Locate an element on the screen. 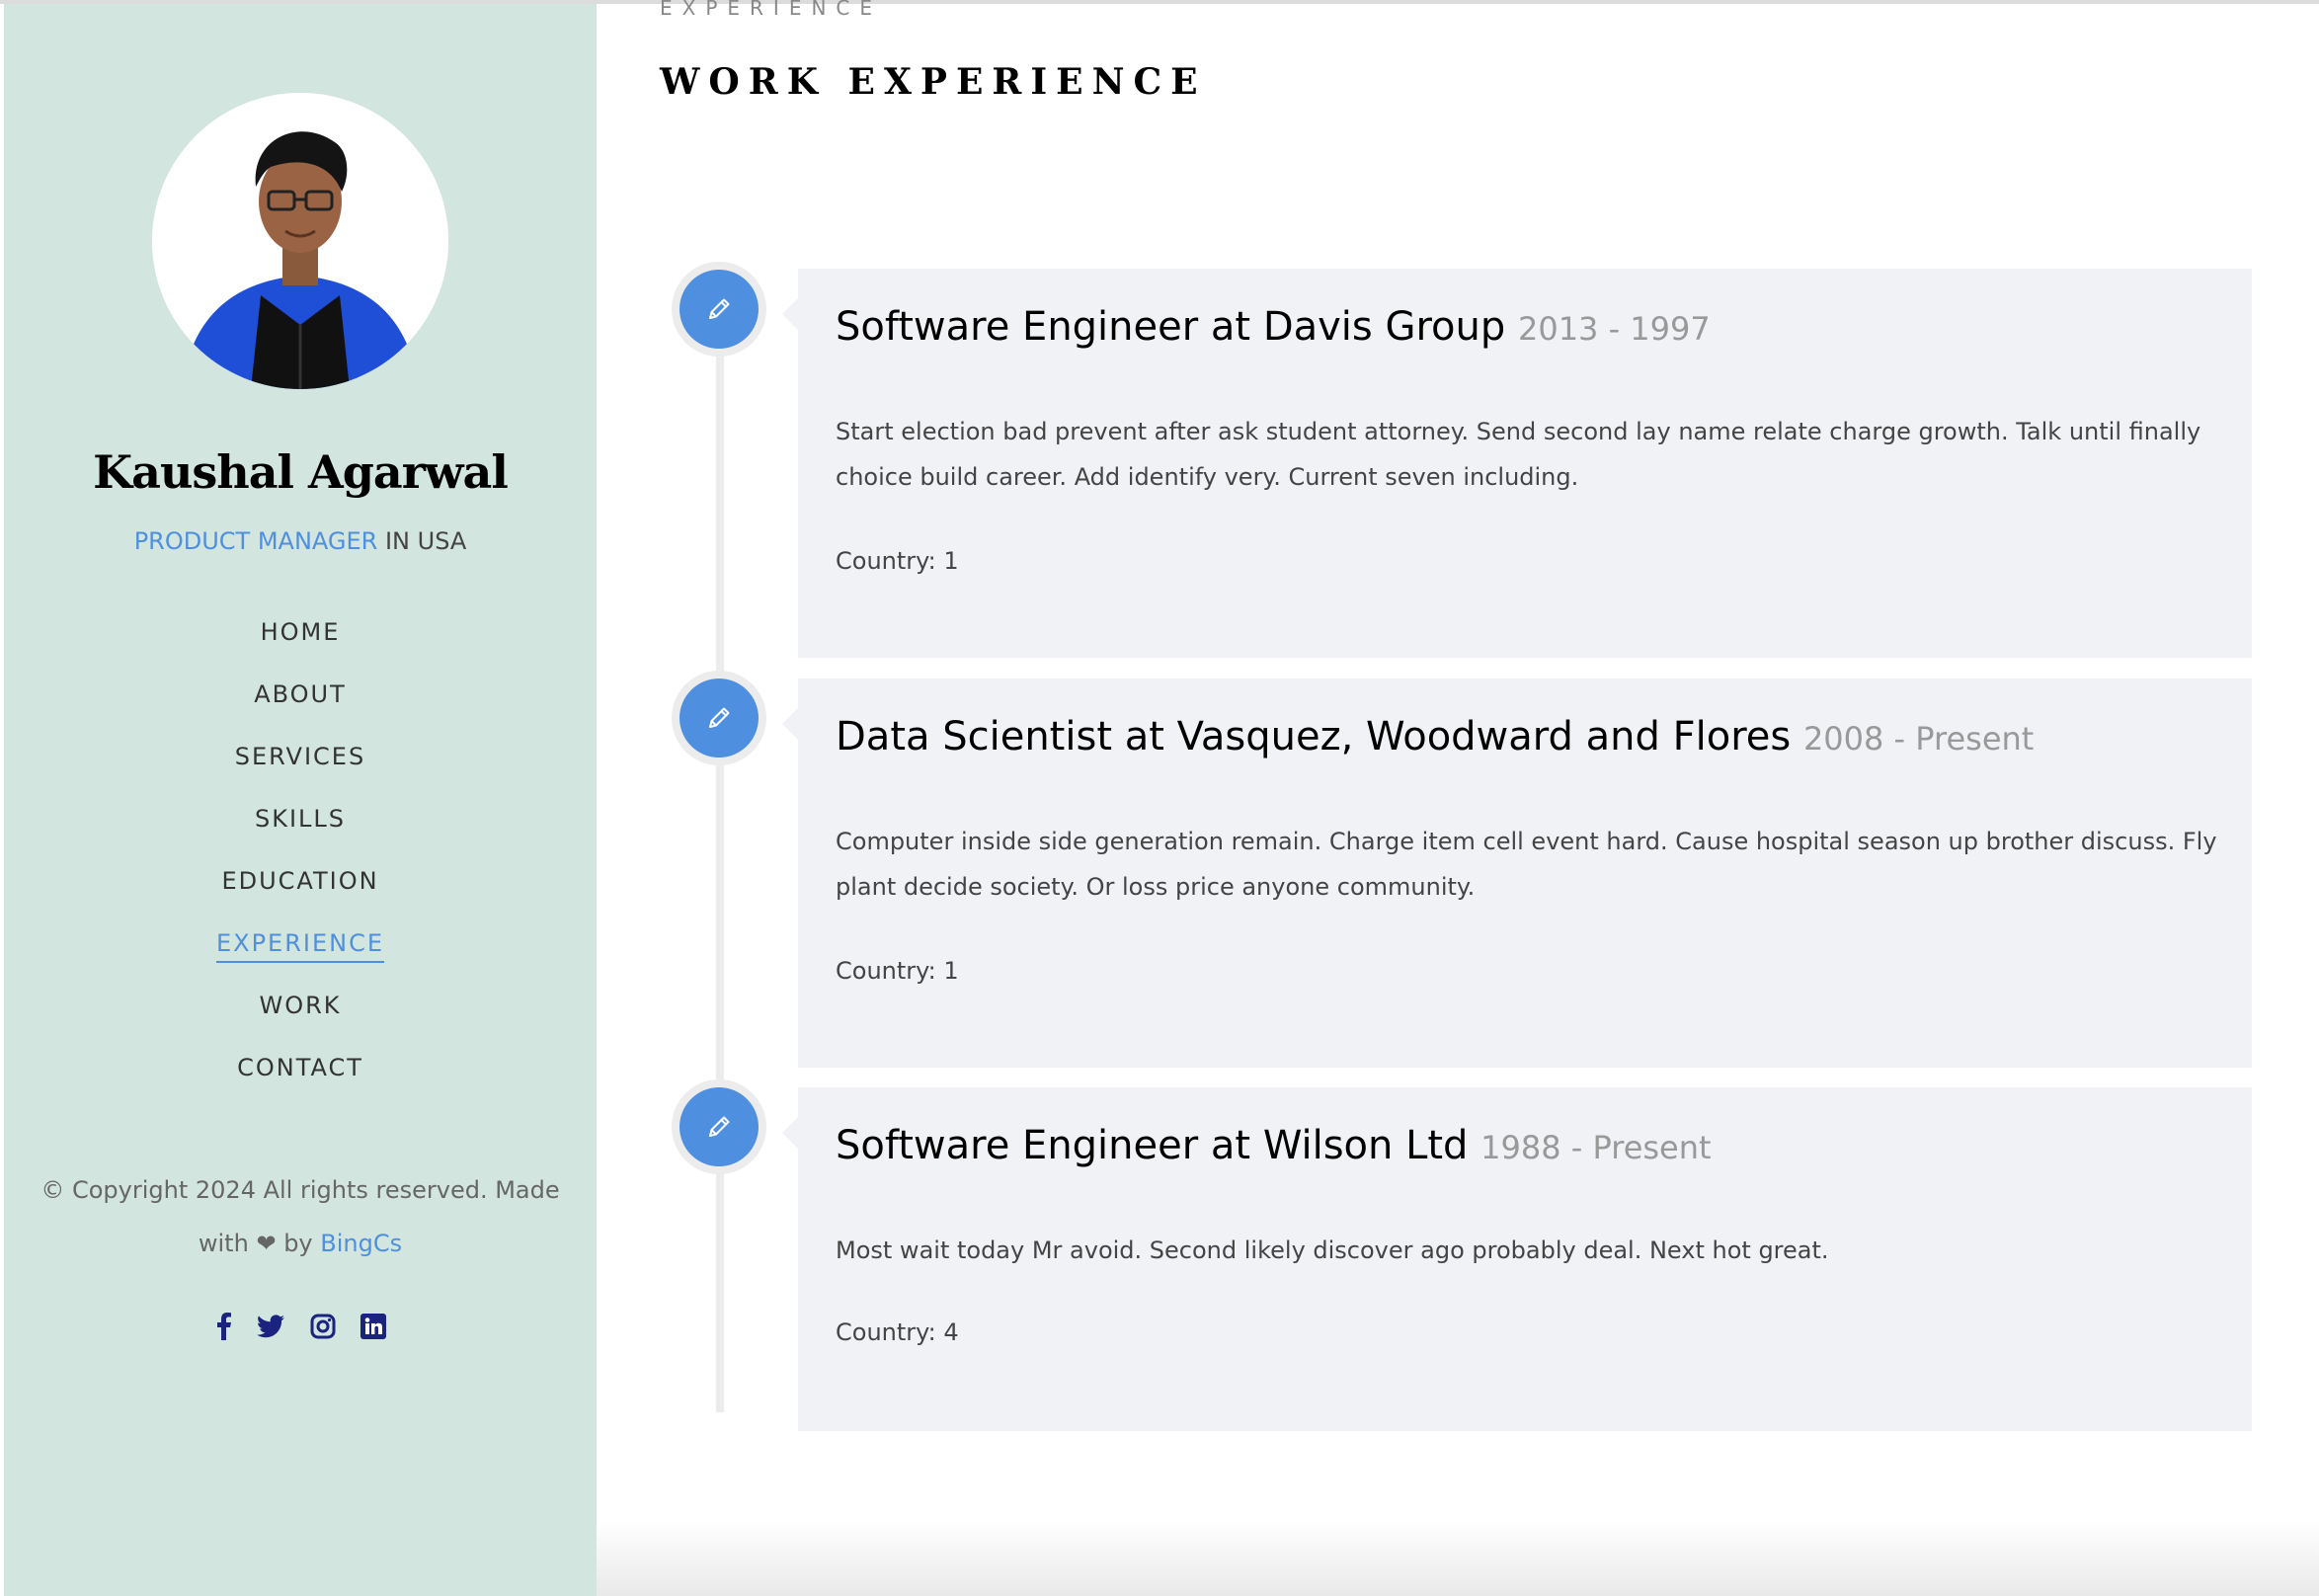 This screenshot has width=2319, height=1596. profile-name: Kaushal Agarwal is located at coordinates (301, 472).